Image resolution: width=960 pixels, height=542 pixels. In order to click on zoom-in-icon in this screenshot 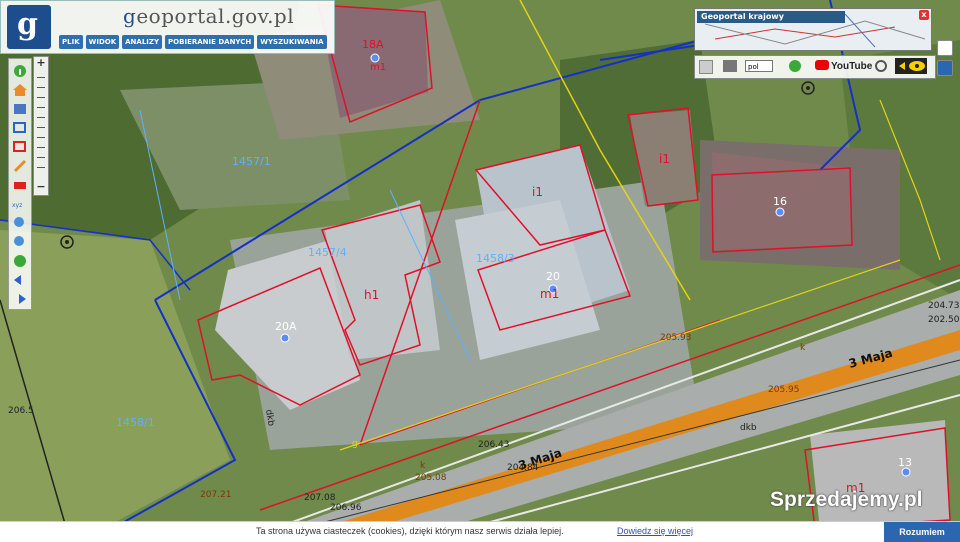, I will do `click(20, 222)`.